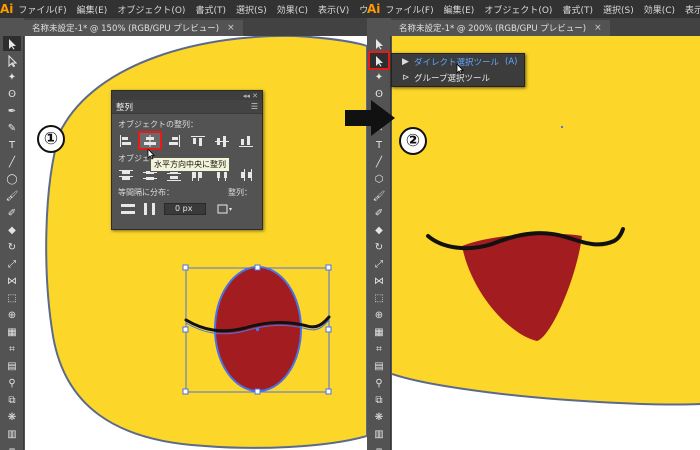  Describe the element at coordinates (133, 28) in the screenshot. I see `document-tab: 名称未設定-1* @ 150% (RGB/GPU プレビュー) ×` at that location.